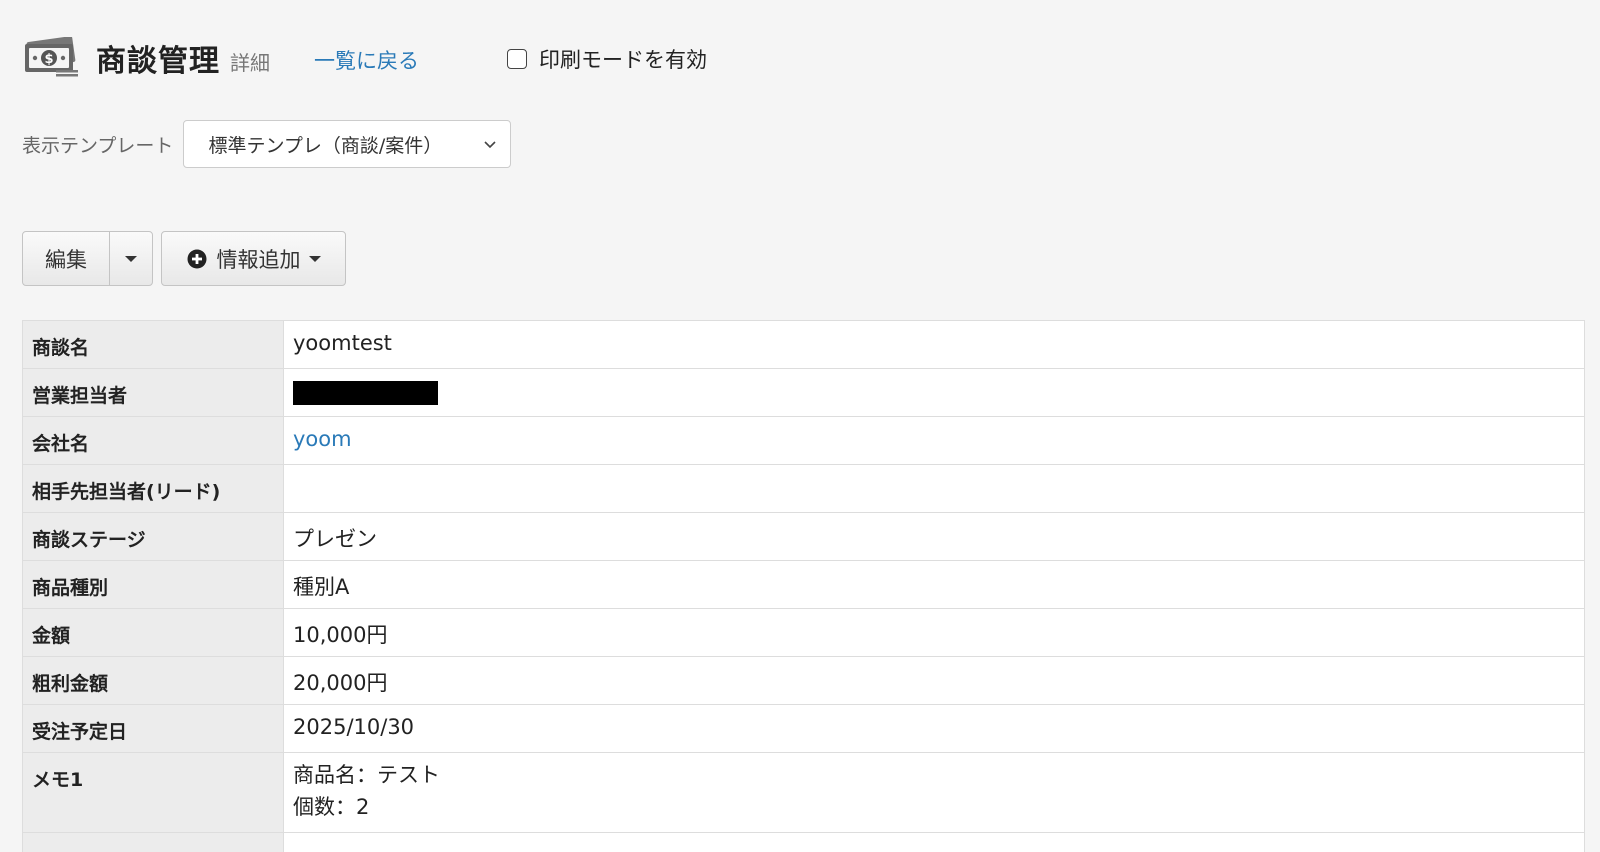 This screenshot has width=1600, height=852. What do you see at coordinates (153, 842) in the screenshot?
I see `field-label` at bounding box center [153, 842].